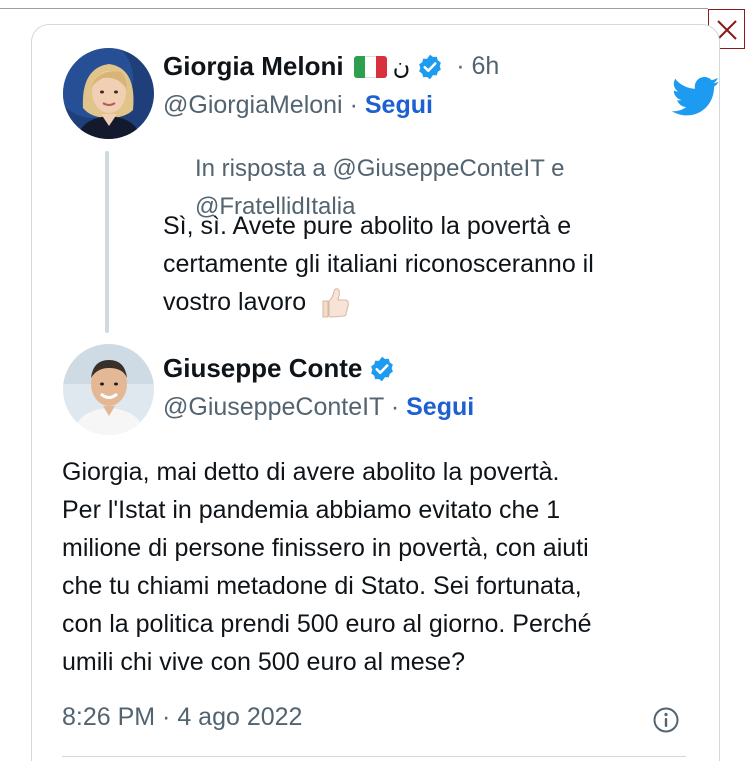 This screenshot has height=761, width=745. What do you see at coordinates (262, 368) in the screenshot?
I see `conte-display-name: Giuseppe Conte` at bounding box center [262, 368].